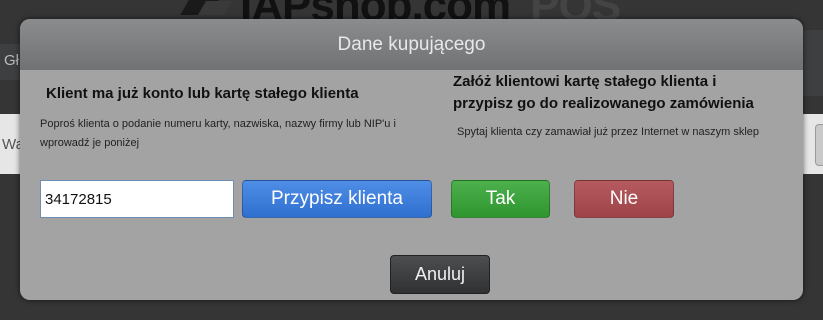 This screenshot has height=320, width=823. I want to click on yes-button: Tak, so click(500, 199).